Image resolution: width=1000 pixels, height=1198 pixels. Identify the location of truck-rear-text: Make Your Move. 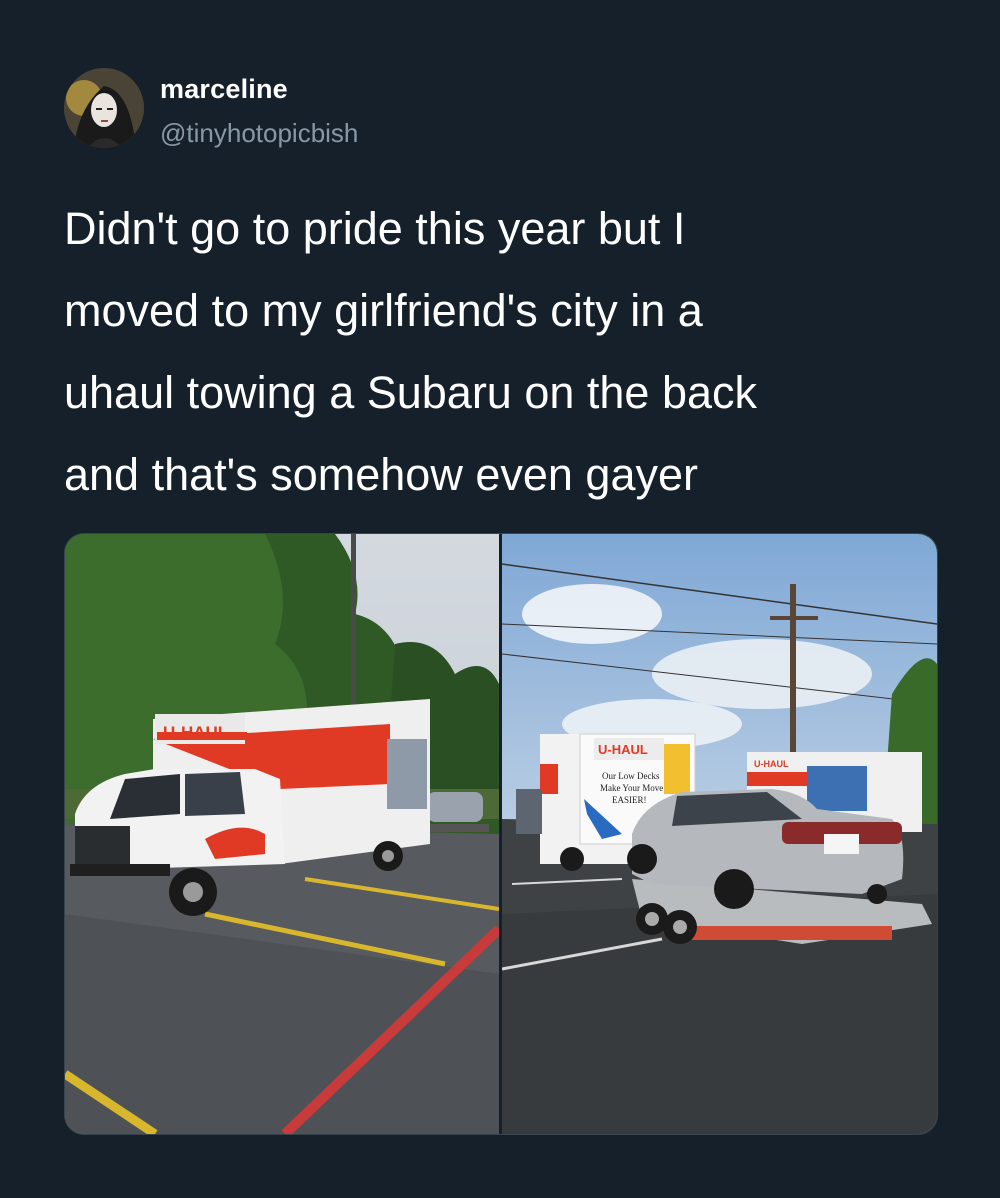
(631, 788).